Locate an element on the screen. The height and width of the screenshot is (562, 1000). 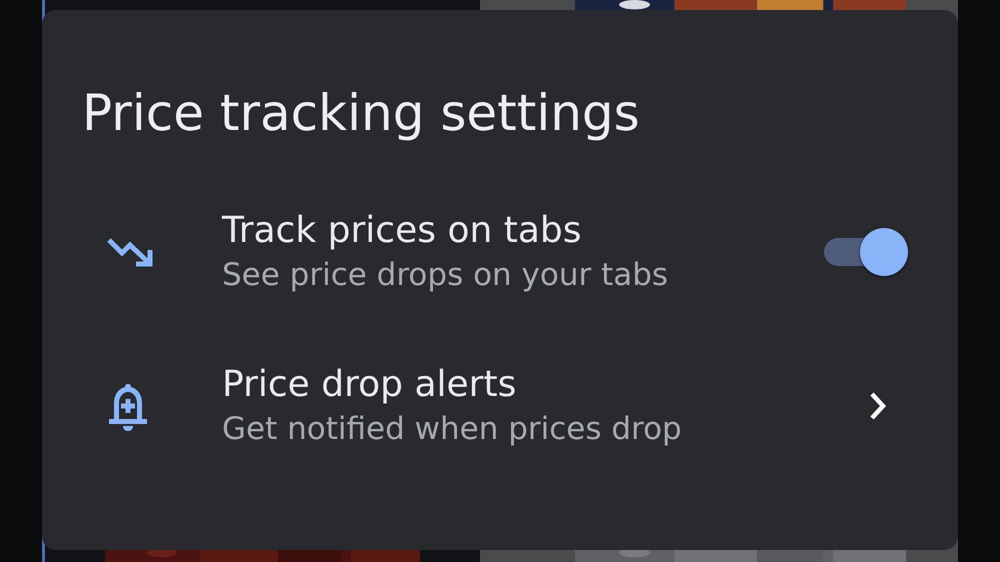
dialog-title: Price tracking settings is located at coordinates (361, 113).